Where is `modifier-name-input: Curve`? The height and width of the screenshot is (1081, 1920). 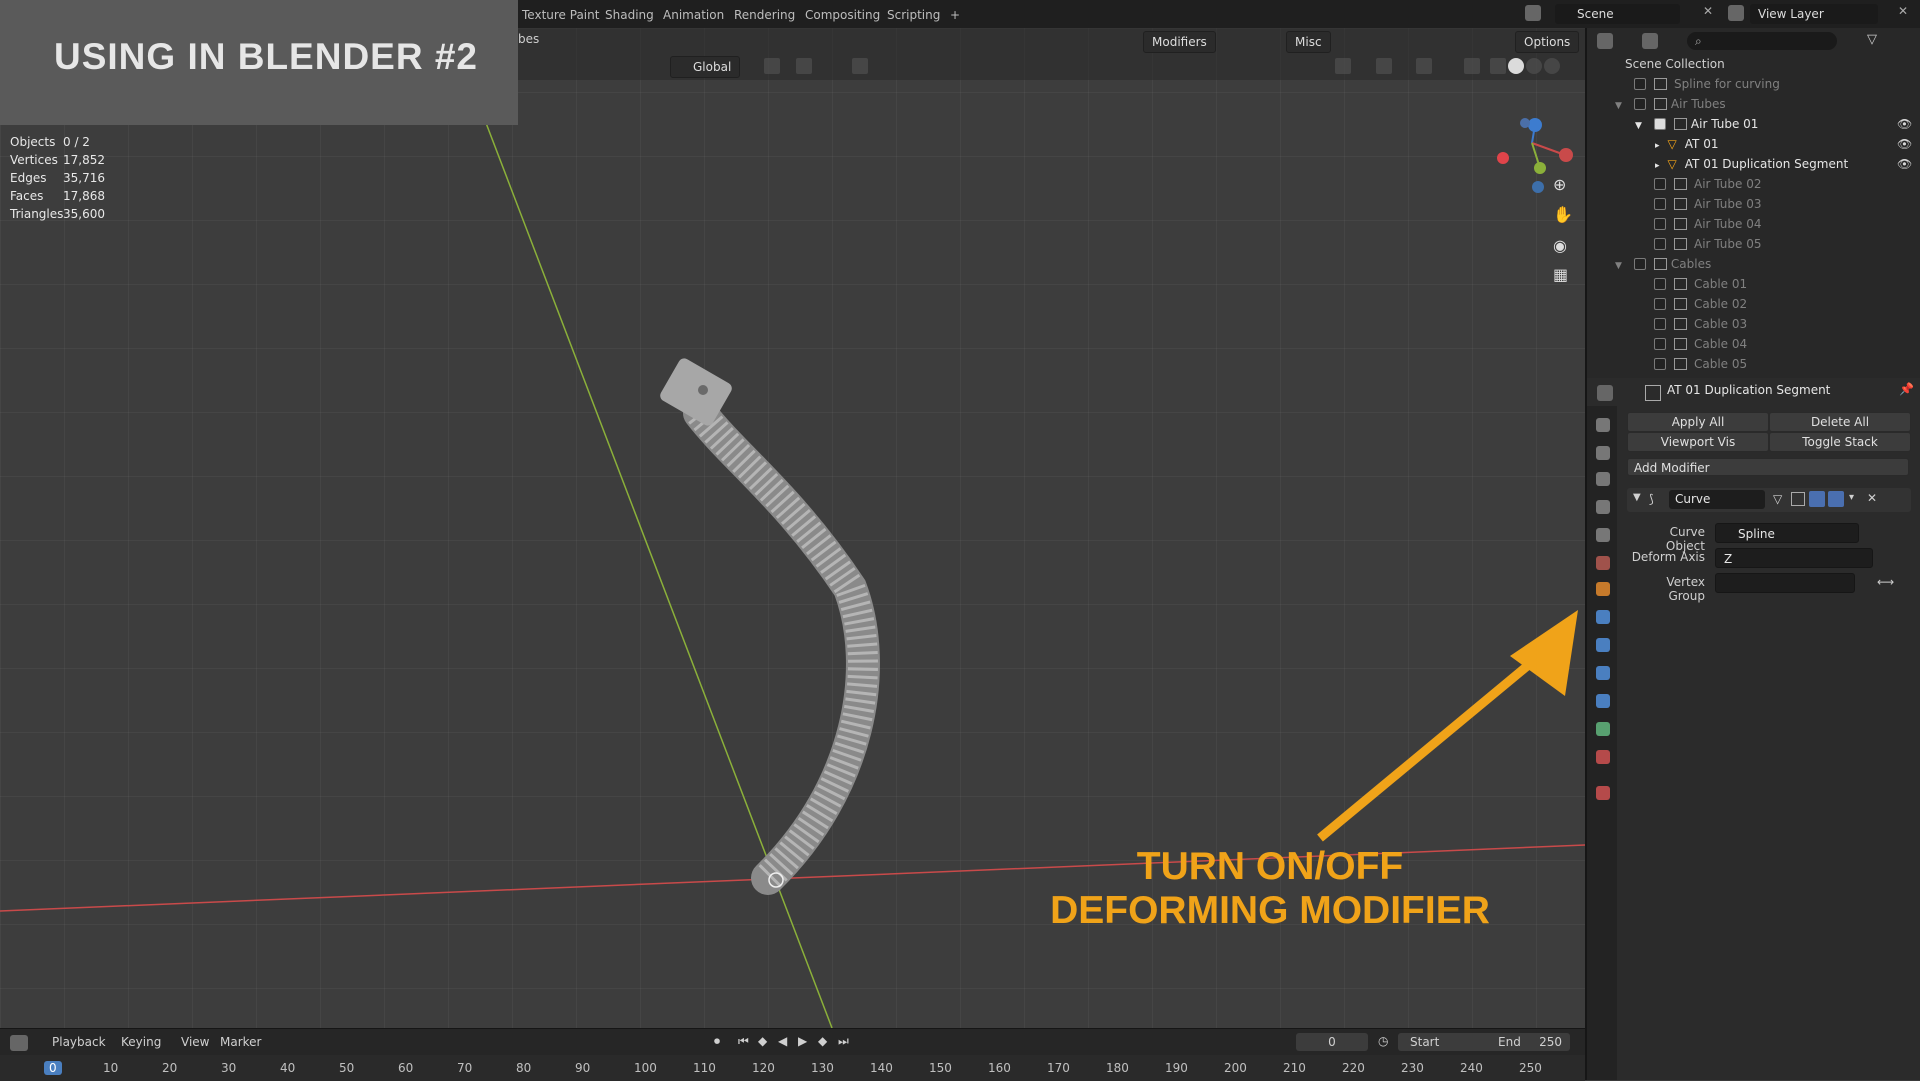 modifier-name-input: Curve is located at coordinates (1717, 499).